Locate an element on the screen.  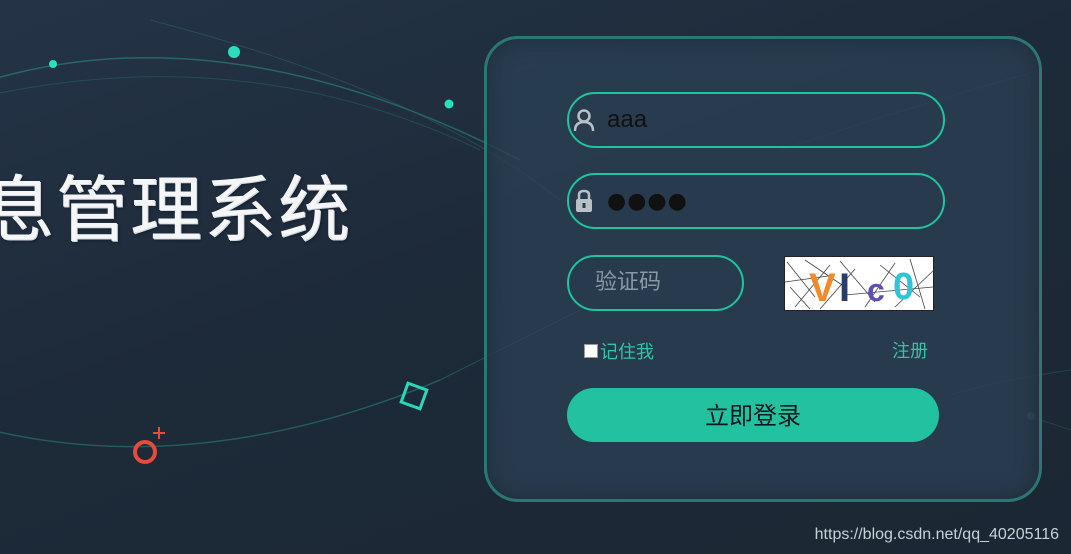
remember-label: 记住我 is located at coordinates (627, 351).